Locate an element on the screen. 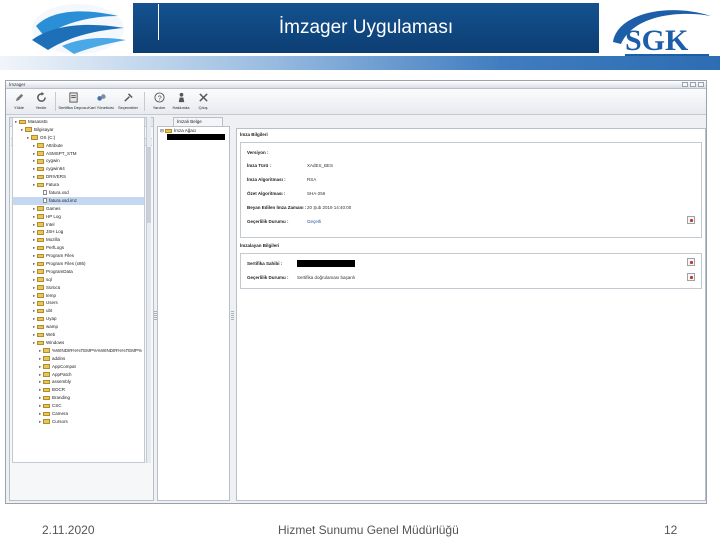  tree-item-label: HP Log is located at coordinates (53, 216).